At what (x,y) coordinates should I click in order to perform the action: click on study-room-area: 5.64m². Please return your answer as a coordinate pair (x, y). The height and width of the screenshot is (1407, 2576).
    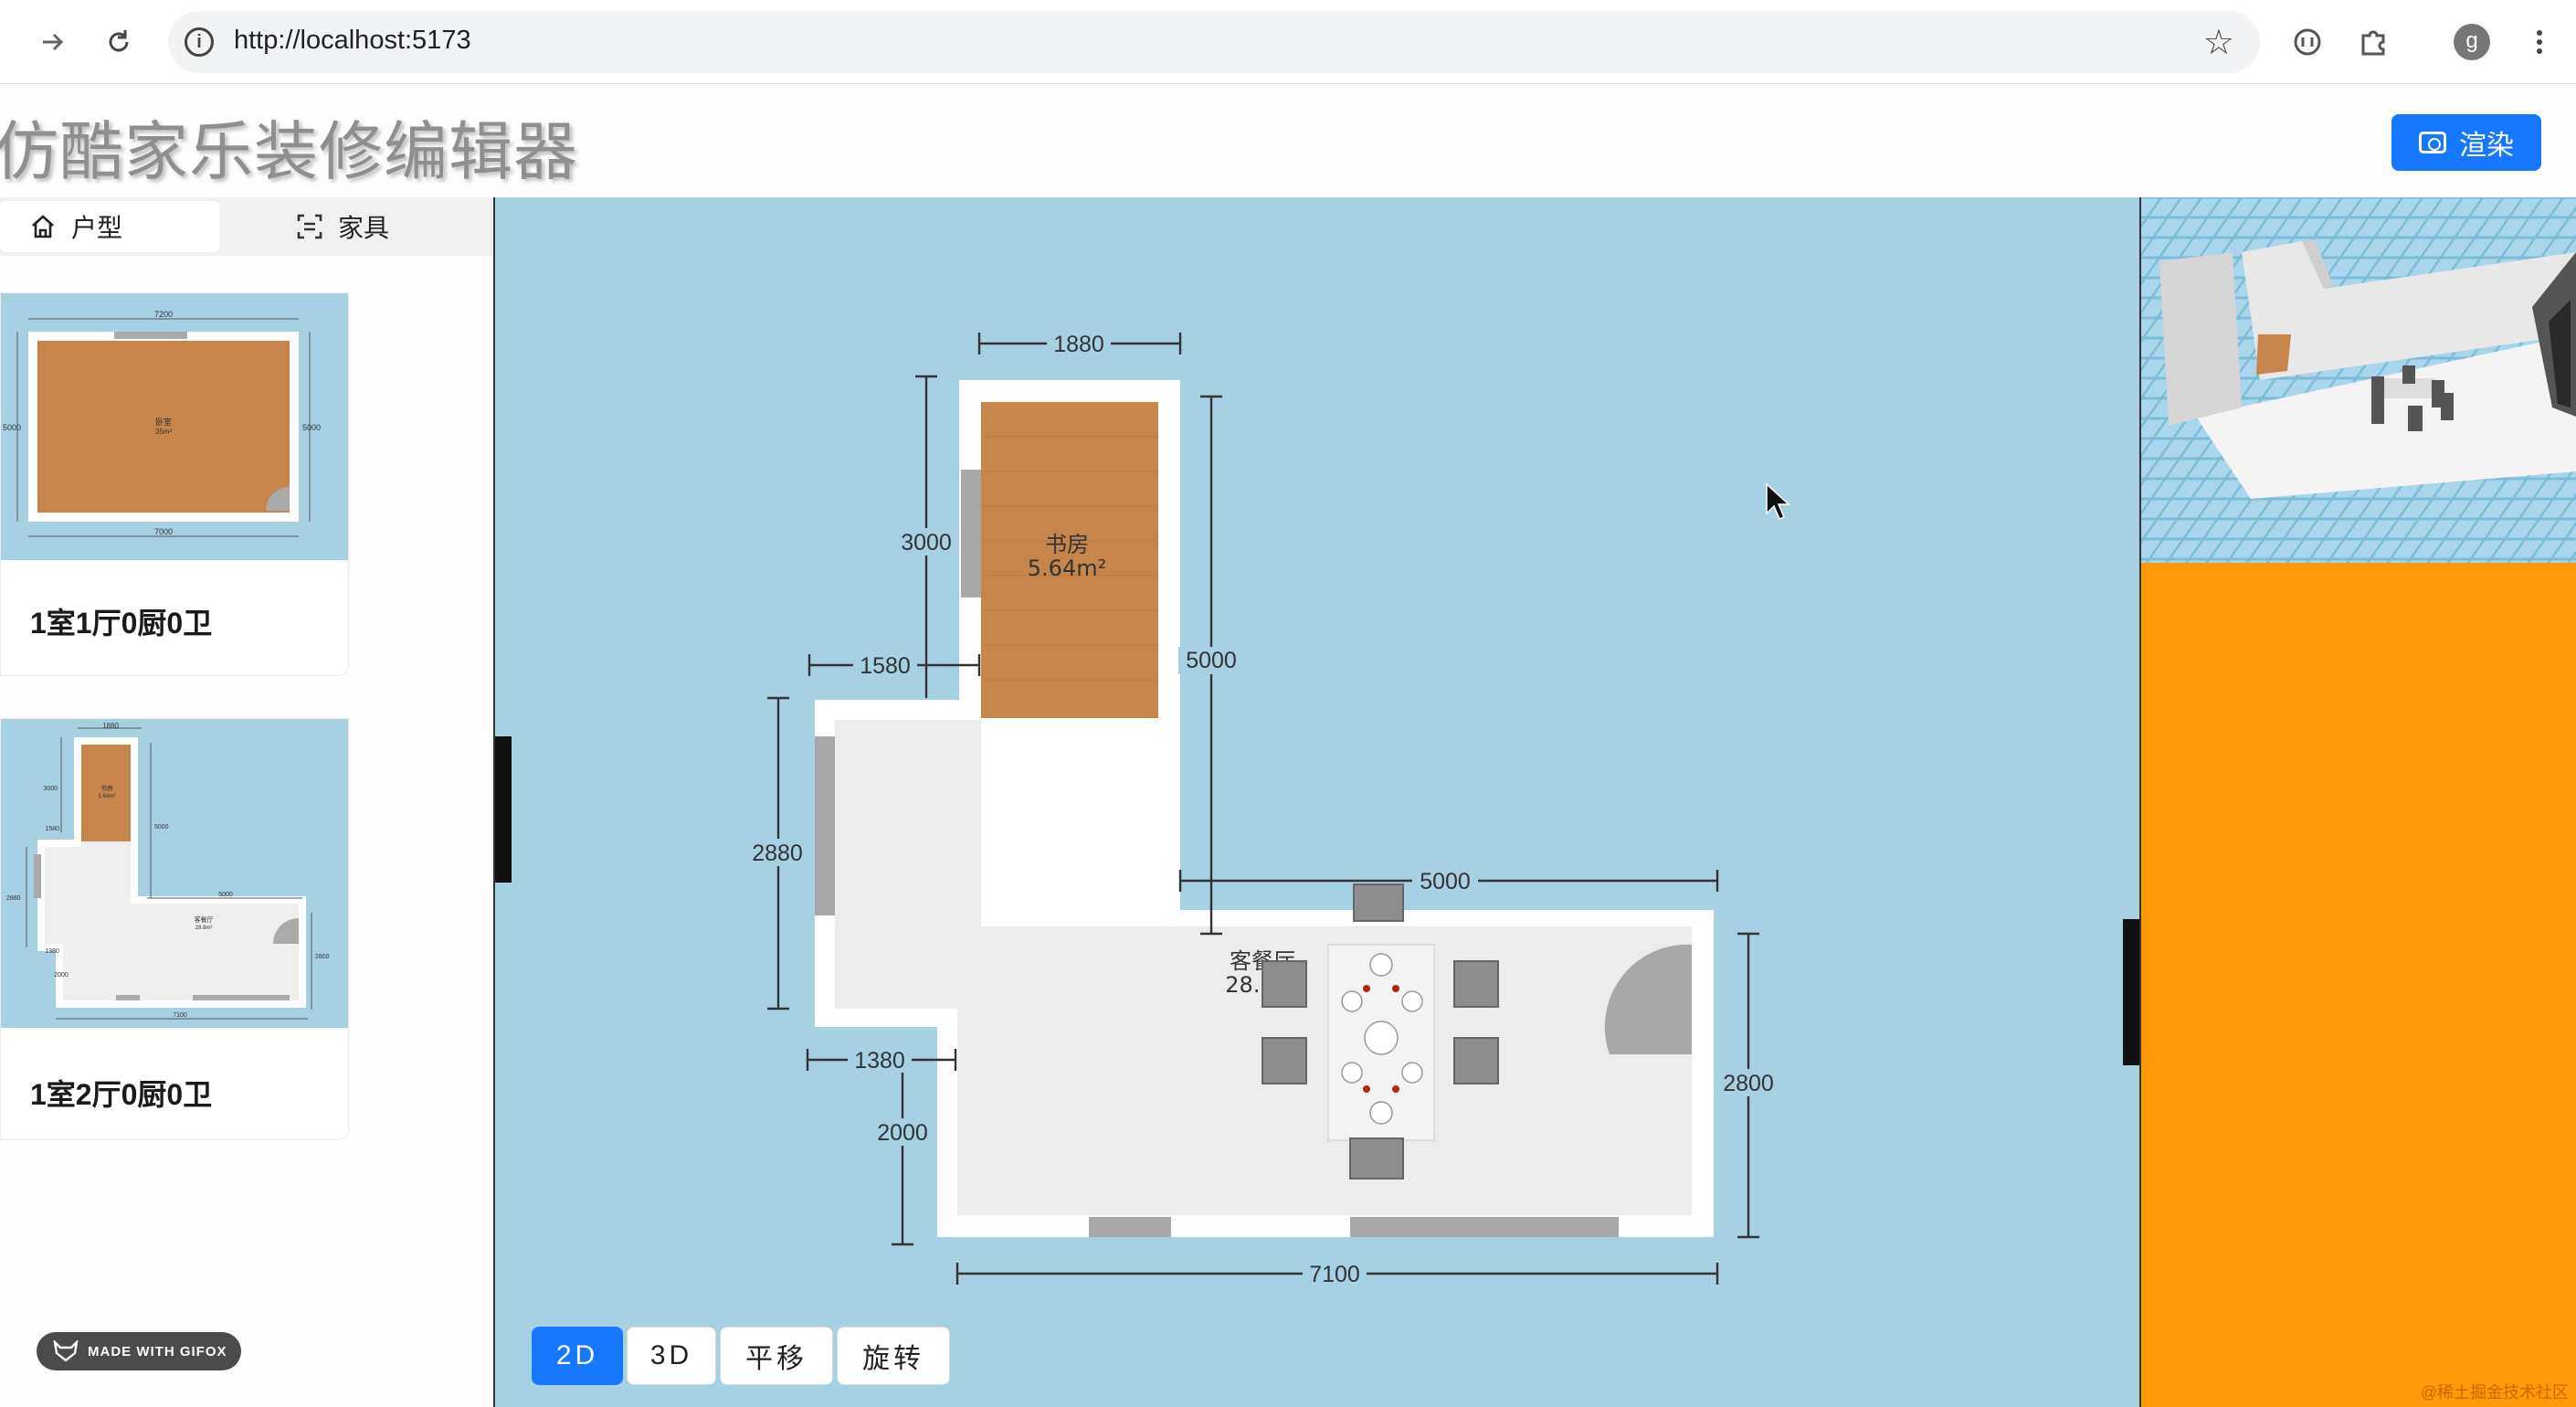
    Looking at the image, I should click on (1067, 568).